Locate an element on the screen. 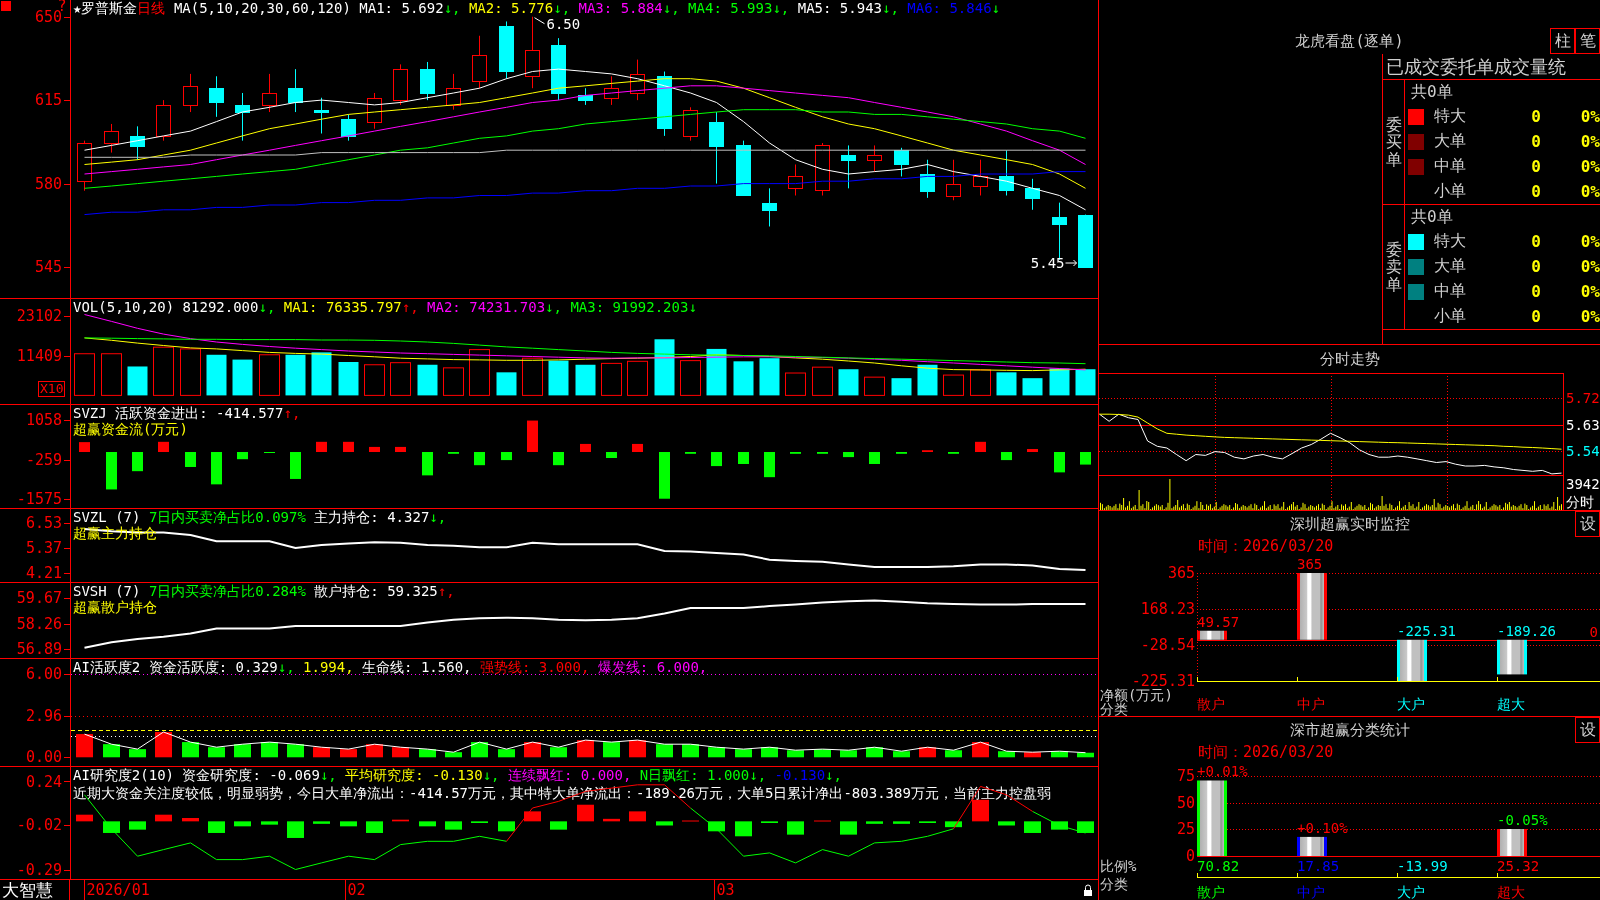  panel-title: 分时走势 is located at coordinates (1349, 359).